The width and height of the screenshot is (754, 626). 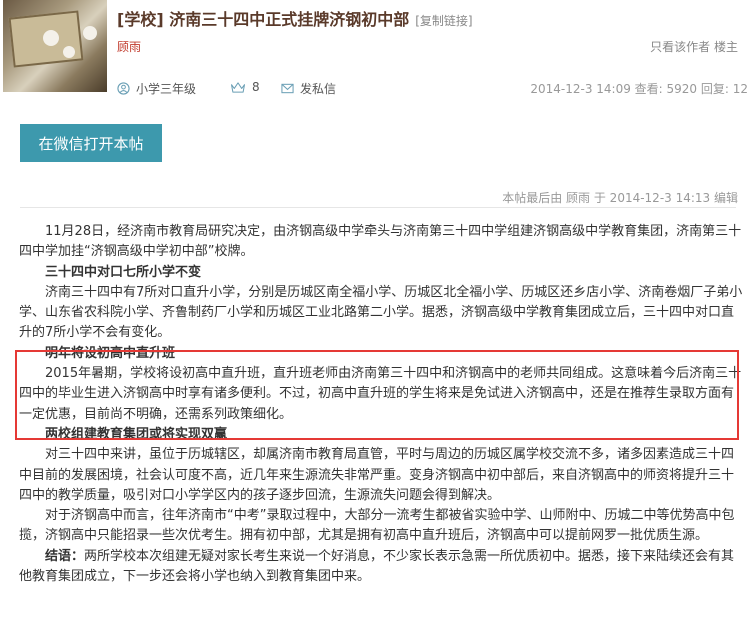 I want to click on floor-label: 楼主, so click(x=725, y=47).